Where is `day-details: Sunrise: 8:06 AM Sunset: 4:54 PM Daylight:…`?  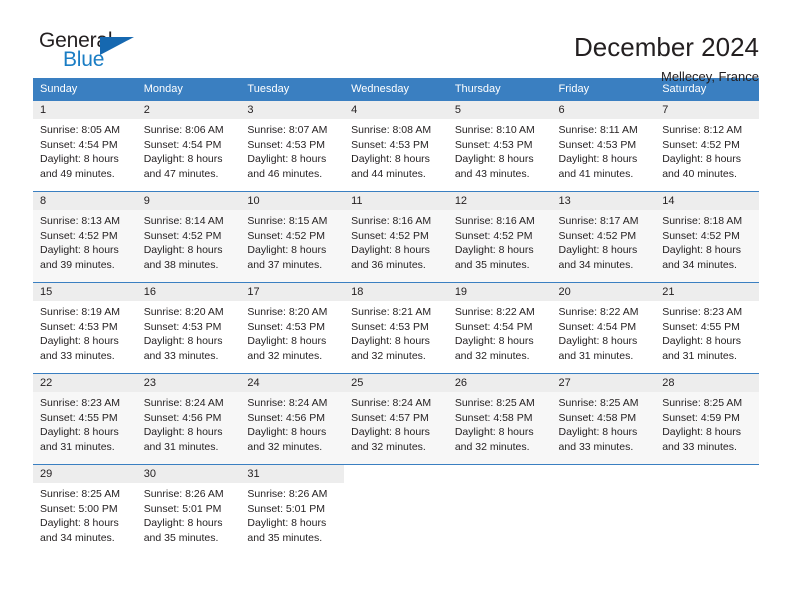 day-details: Sunrise: 8:06 AM Sunset: 4:54 PM Daylight:… is located at coordinates (189, 150).